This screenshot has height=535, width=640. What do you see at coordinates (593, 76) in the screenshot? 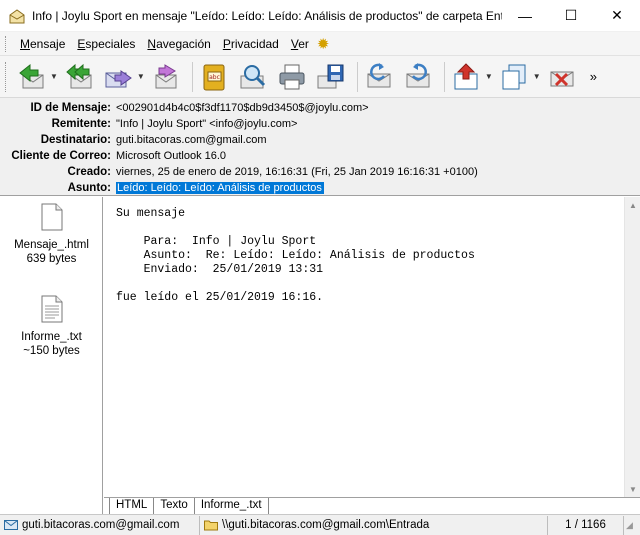
I see `toolbar-overflow-button: »` at bounding box center [593, 76].